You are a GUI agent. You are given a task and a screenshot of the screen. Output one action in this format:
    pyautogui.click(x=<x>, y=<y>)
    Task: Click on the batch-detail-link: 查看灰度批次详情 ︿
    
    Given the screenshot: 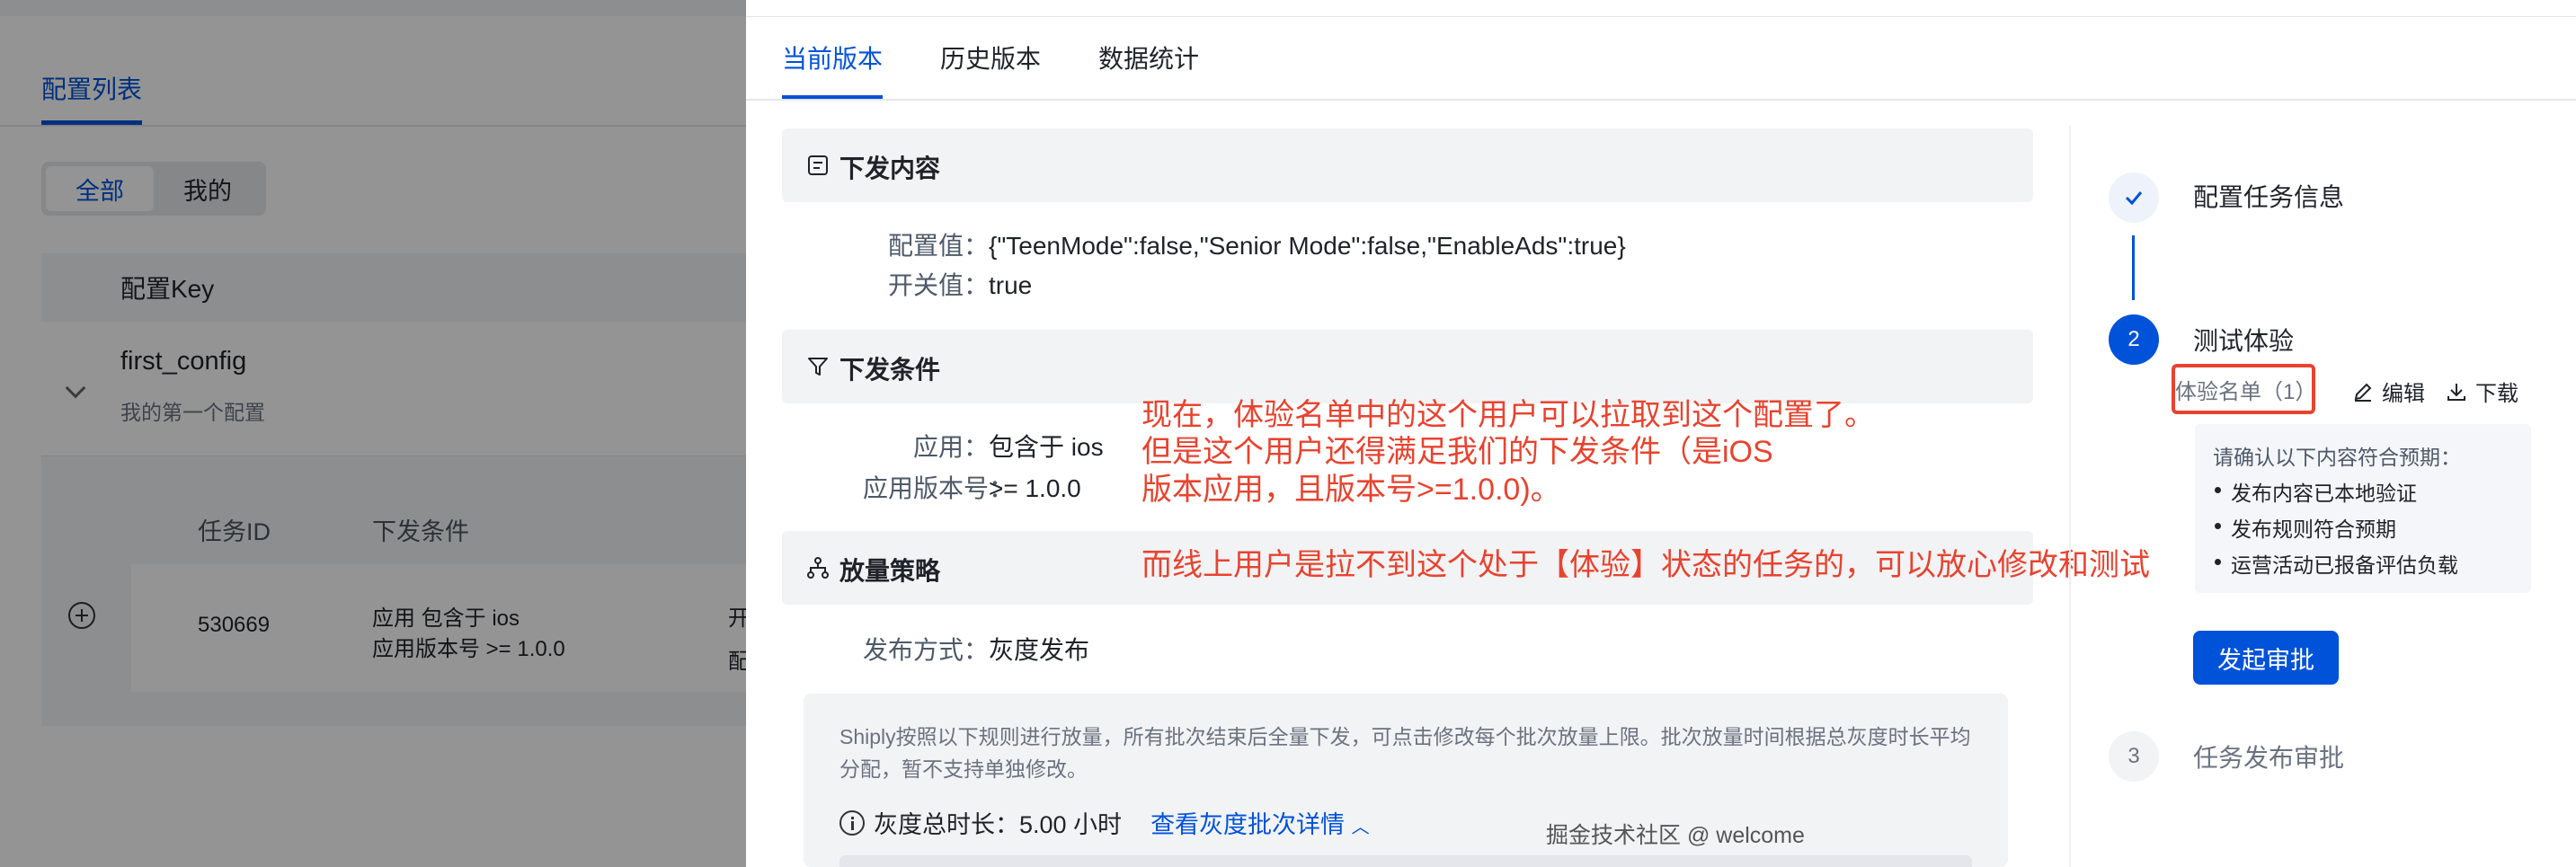 What is the action you would take?
    pyautogui.click(x=1260, y=822)
    